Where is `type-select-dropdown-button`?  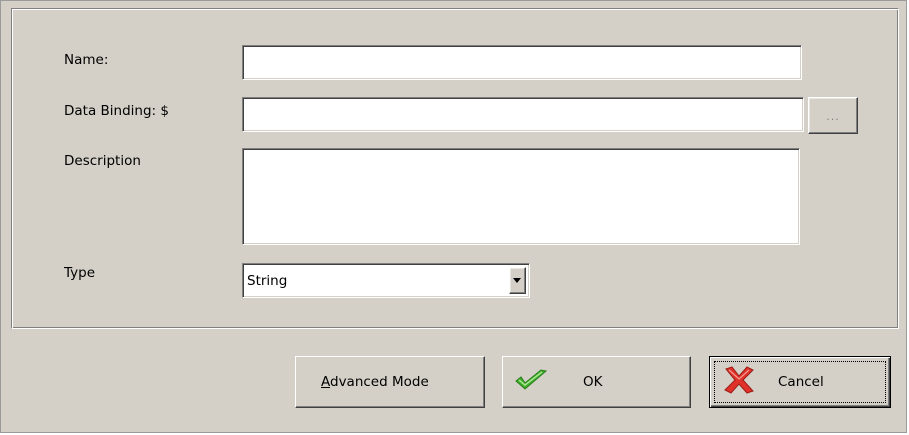
type-select-dropdown-button is located at coordinates (517, 280).